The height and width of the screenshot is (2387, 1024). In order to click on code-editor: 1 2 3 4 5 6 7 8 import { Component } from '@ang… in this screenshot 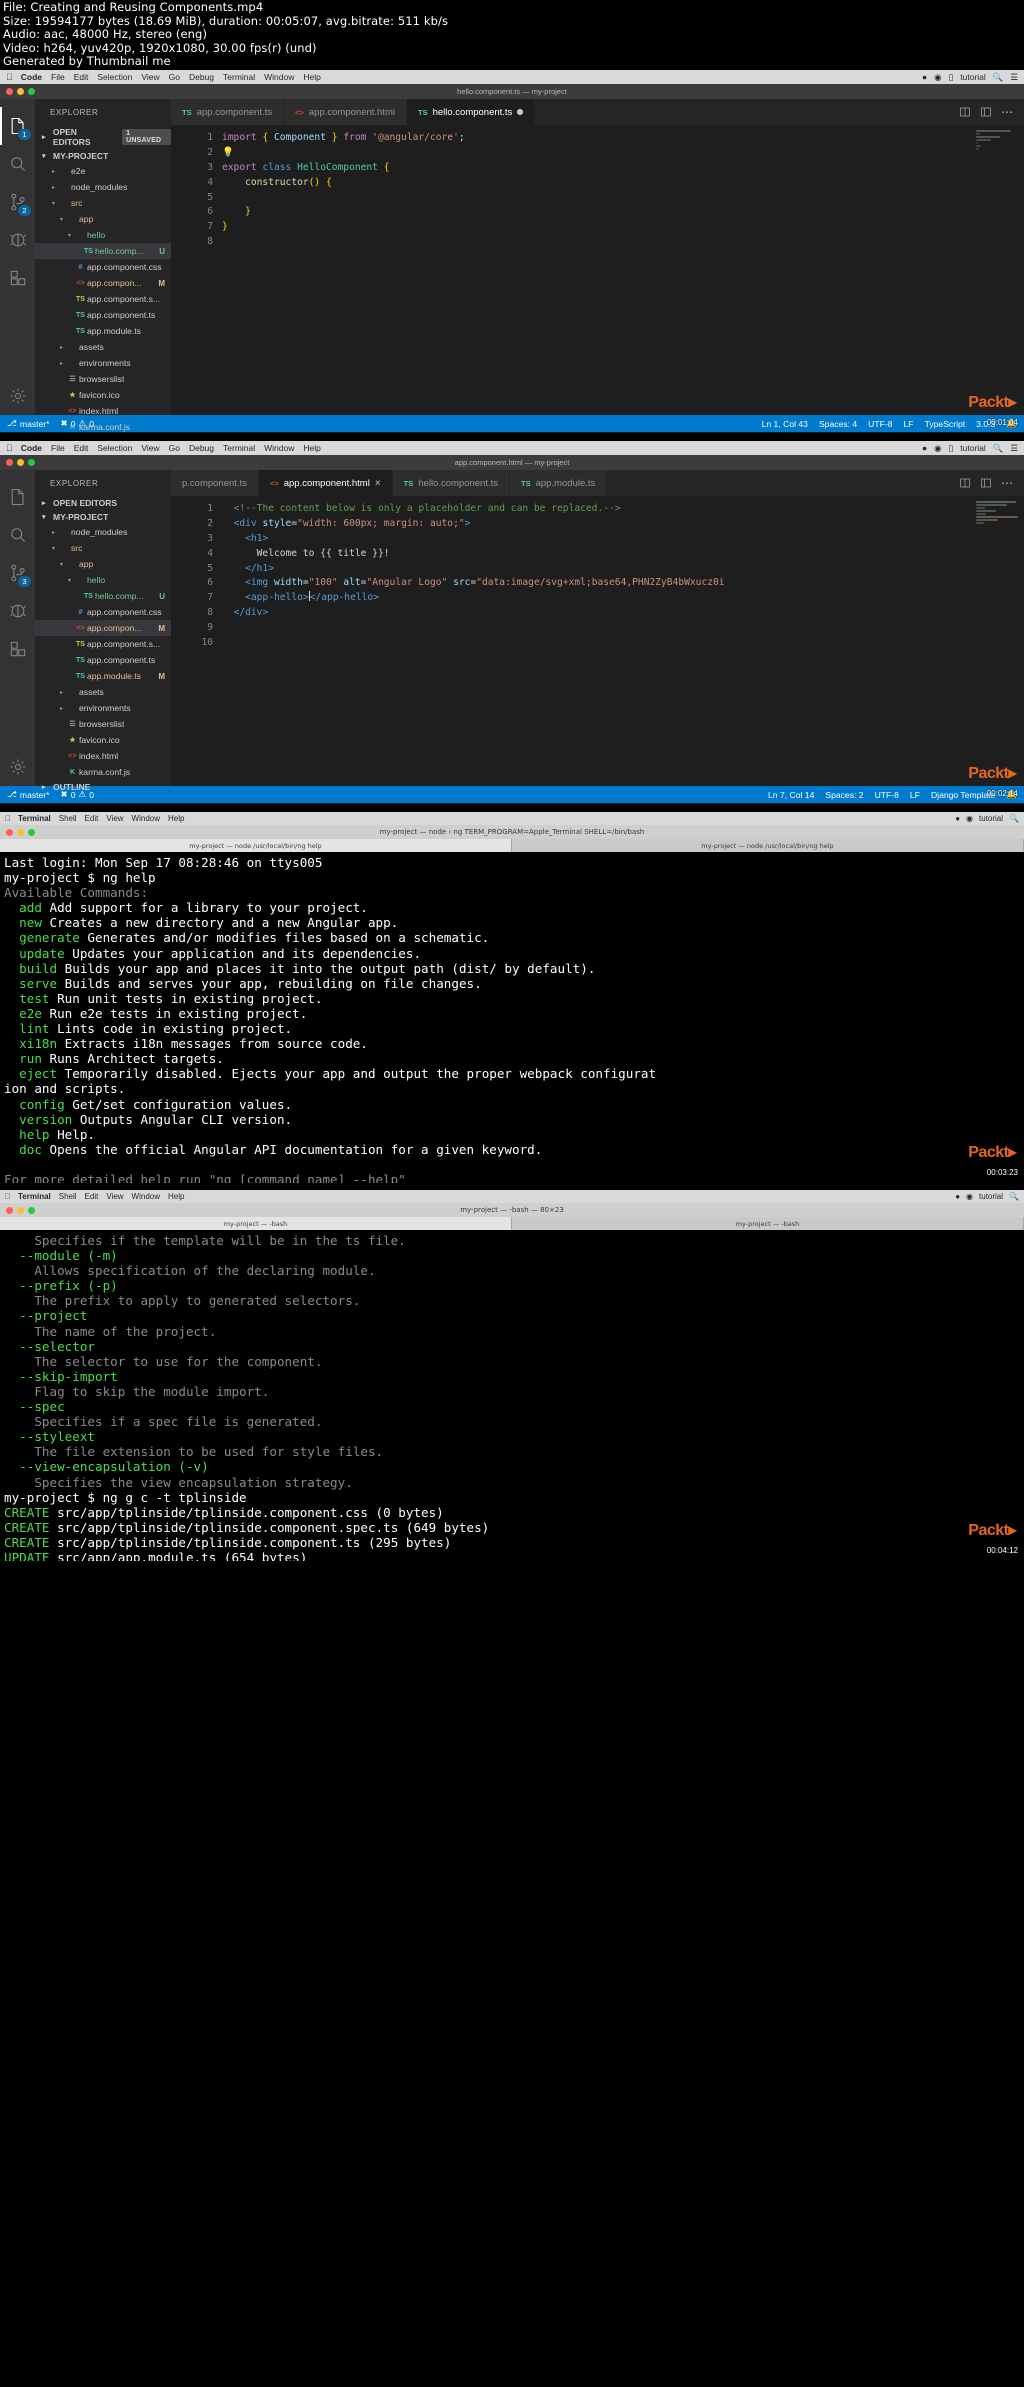, I will do `click(597, 270)`.